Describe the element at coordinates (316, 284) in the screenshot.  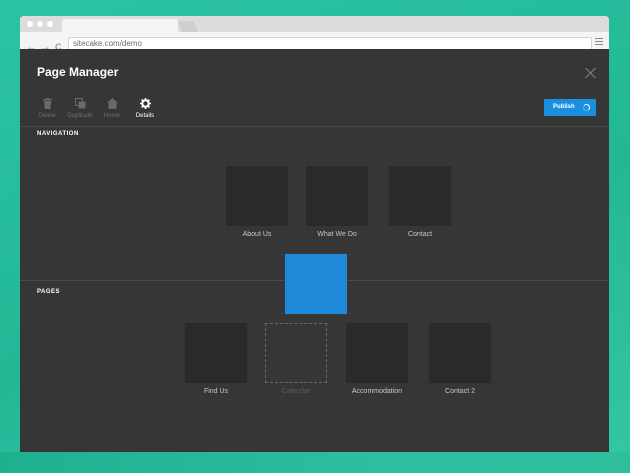
I see `dragged-page-card` at that location.